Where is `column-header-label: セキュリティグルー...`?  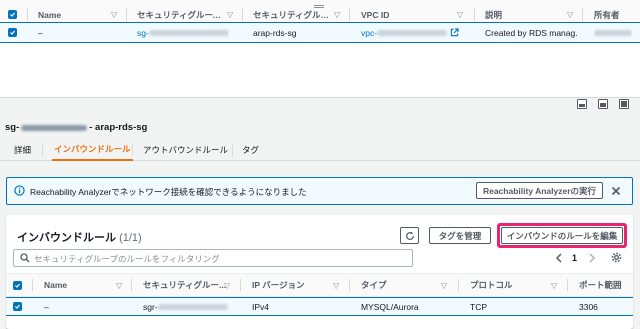 column-header-label: セキュリティグルー... is located at coordinates (292, 14).